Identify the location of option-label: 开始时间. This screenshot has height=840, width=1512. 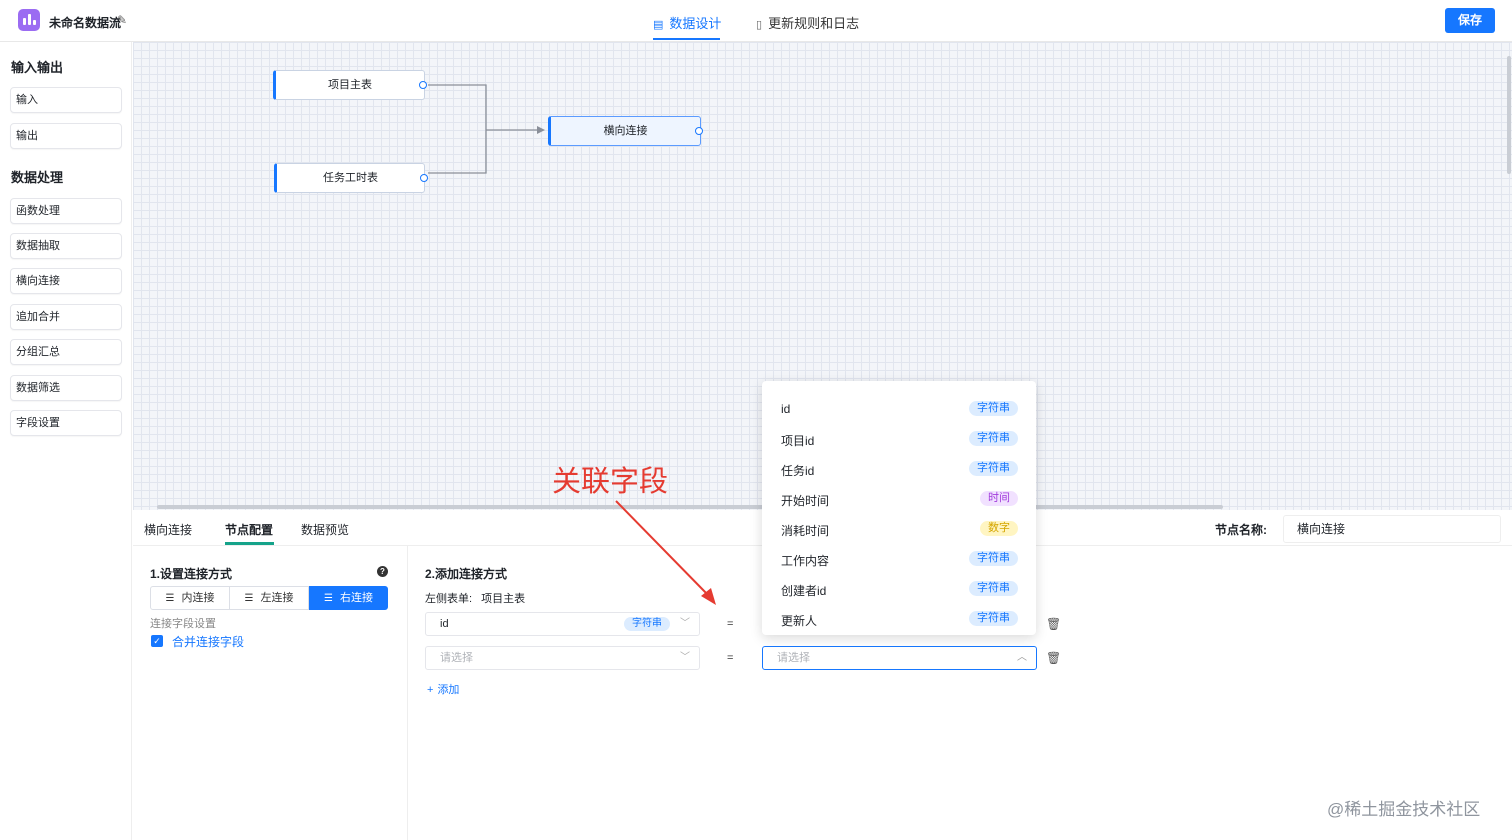
(805, 501).